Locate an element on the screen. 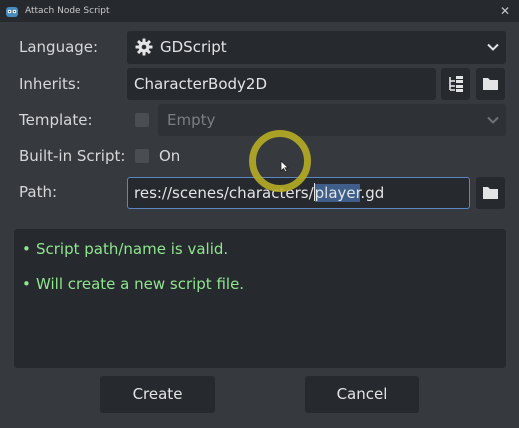 Image resolution: width=519 pixels, height=428 pixels. template-checkbox is located at coordinates (142, 120).